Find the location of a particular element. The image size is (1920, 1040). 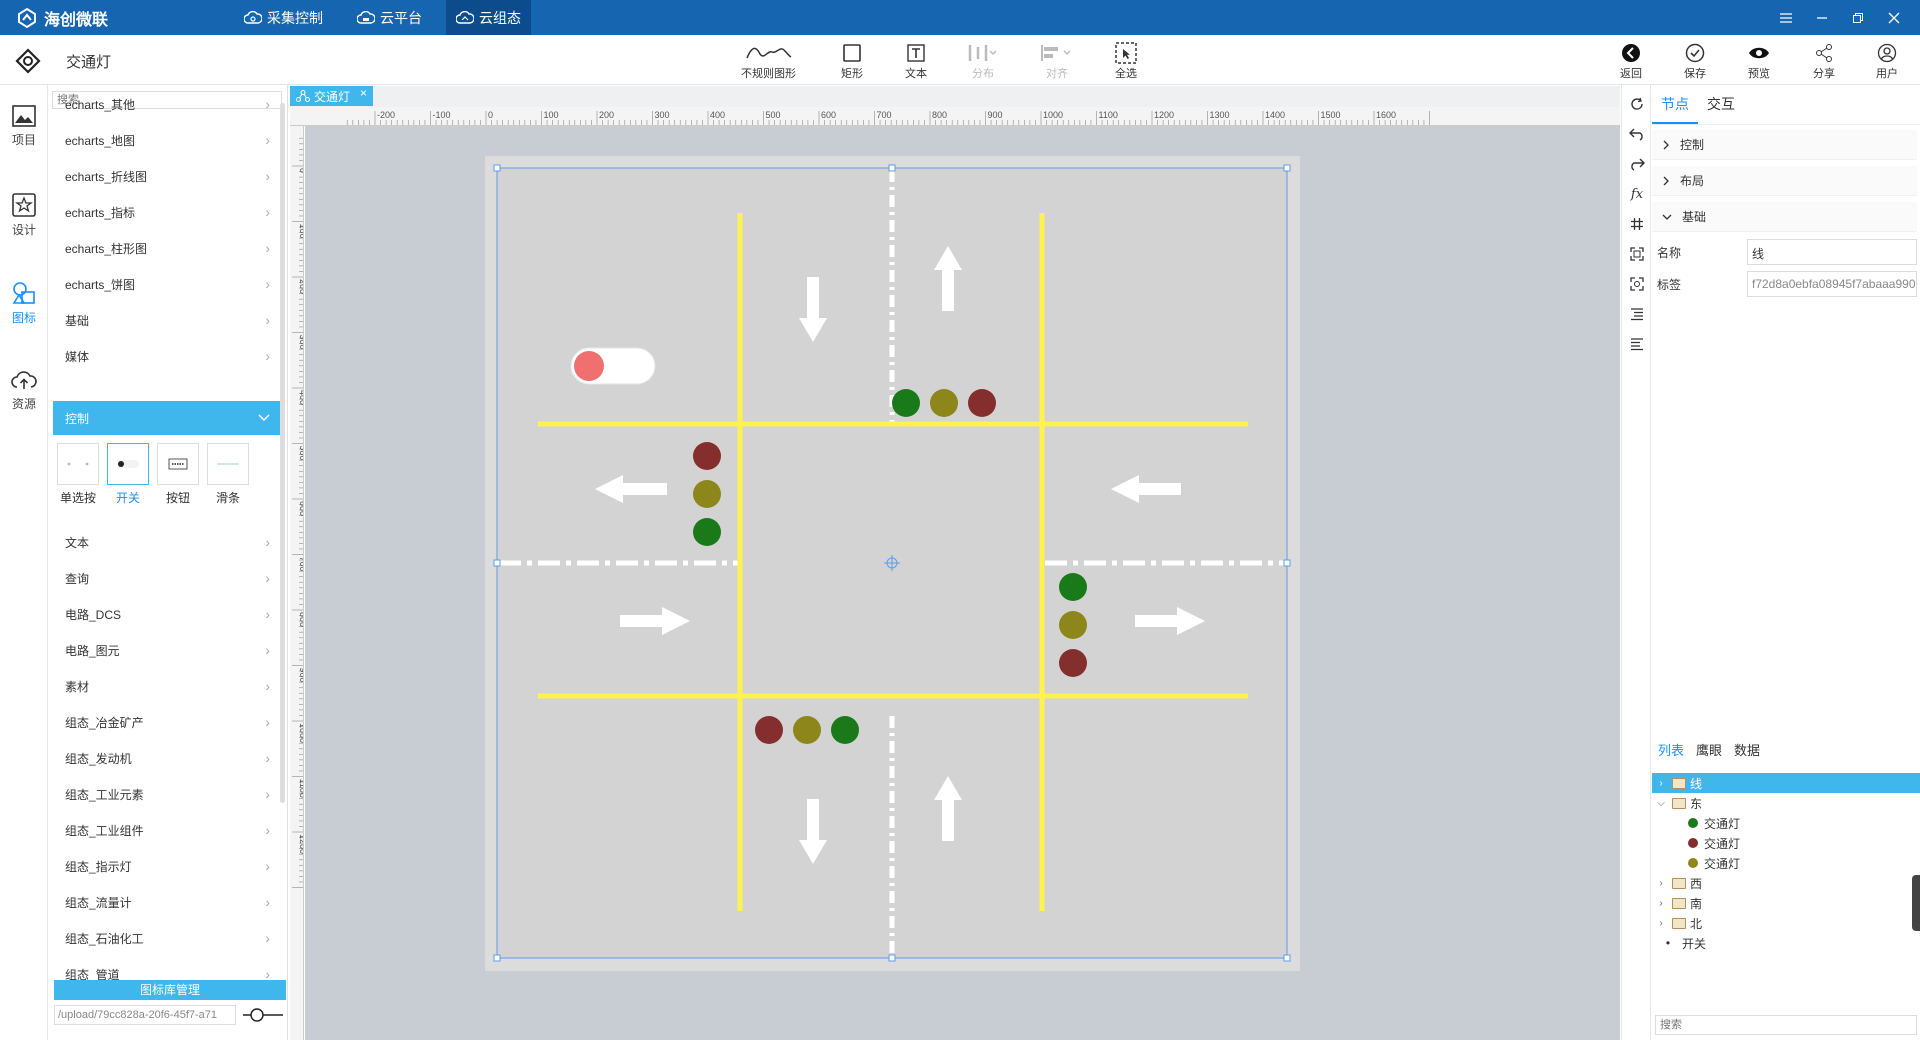

category-item: echarts_地图 › is located at coordinates (167, 140).